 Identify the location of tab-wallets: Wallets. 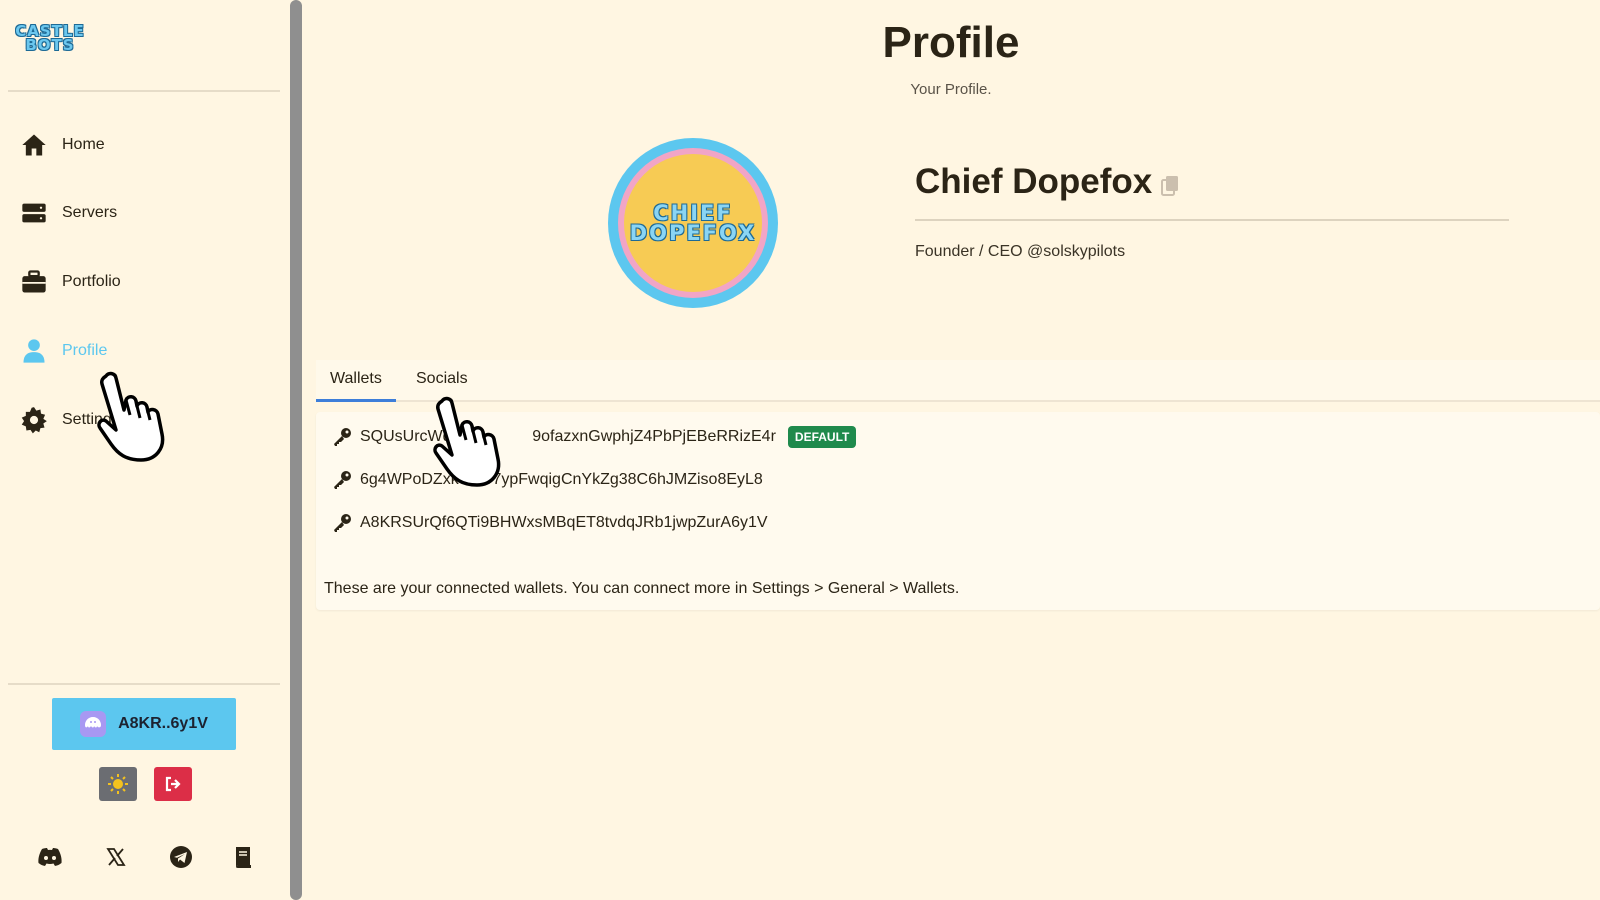
(356, 381).